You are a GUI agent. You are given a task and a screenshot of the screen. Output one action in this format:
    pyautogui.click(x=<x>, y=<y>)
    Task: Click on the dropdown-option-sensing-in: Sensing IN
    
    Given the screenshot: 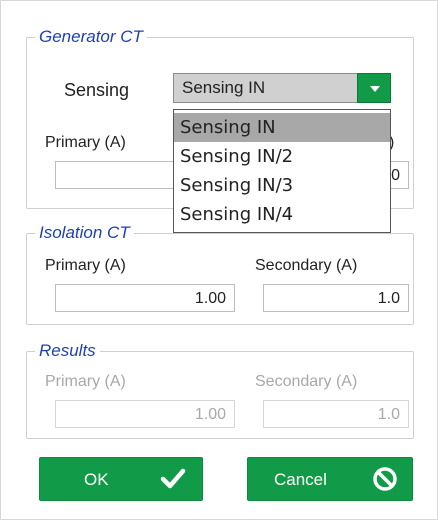 What is the action you would take?
    pyautogui.click(x=282, y=127)
    